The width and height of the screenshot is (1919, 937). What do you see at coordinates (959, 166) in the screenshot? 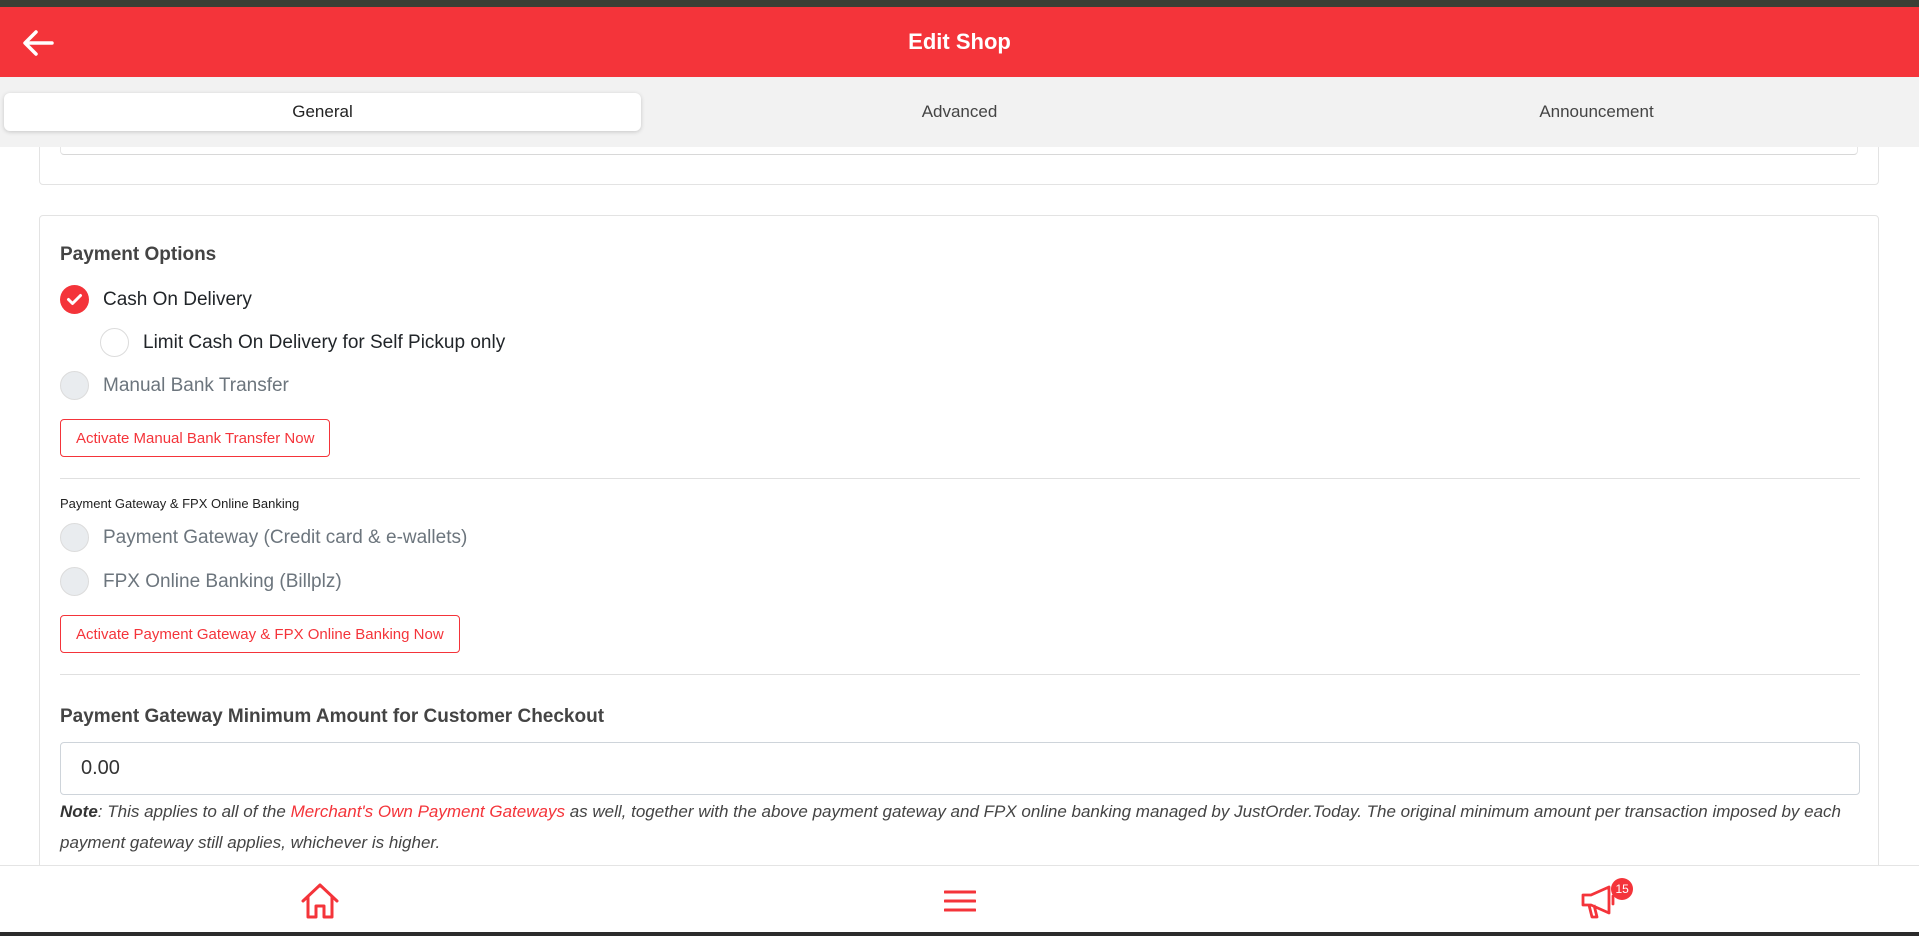
I see `previous-card` at bounding box center [959, 166].